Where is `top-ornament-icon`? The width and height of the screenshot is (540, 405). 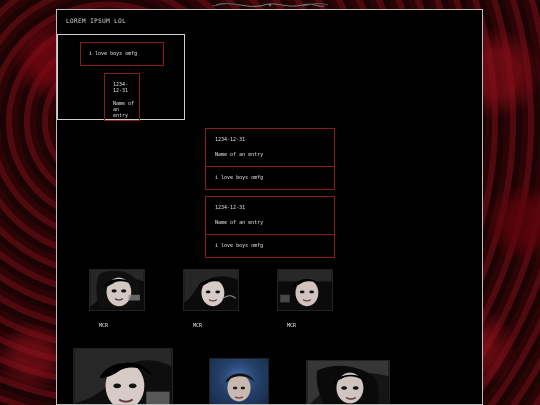 top-ornament-icon is located at coordinates (270, 4).